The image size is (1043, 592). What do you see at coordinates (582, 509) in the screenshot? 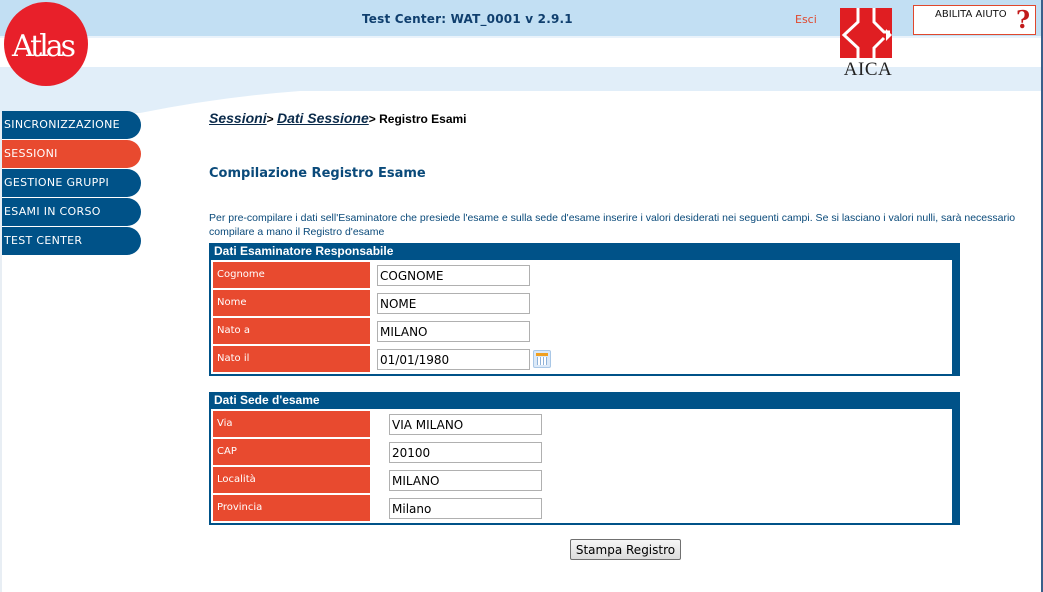
I see `form-row-provincia: Provincia` at bounding box center [582, 509].